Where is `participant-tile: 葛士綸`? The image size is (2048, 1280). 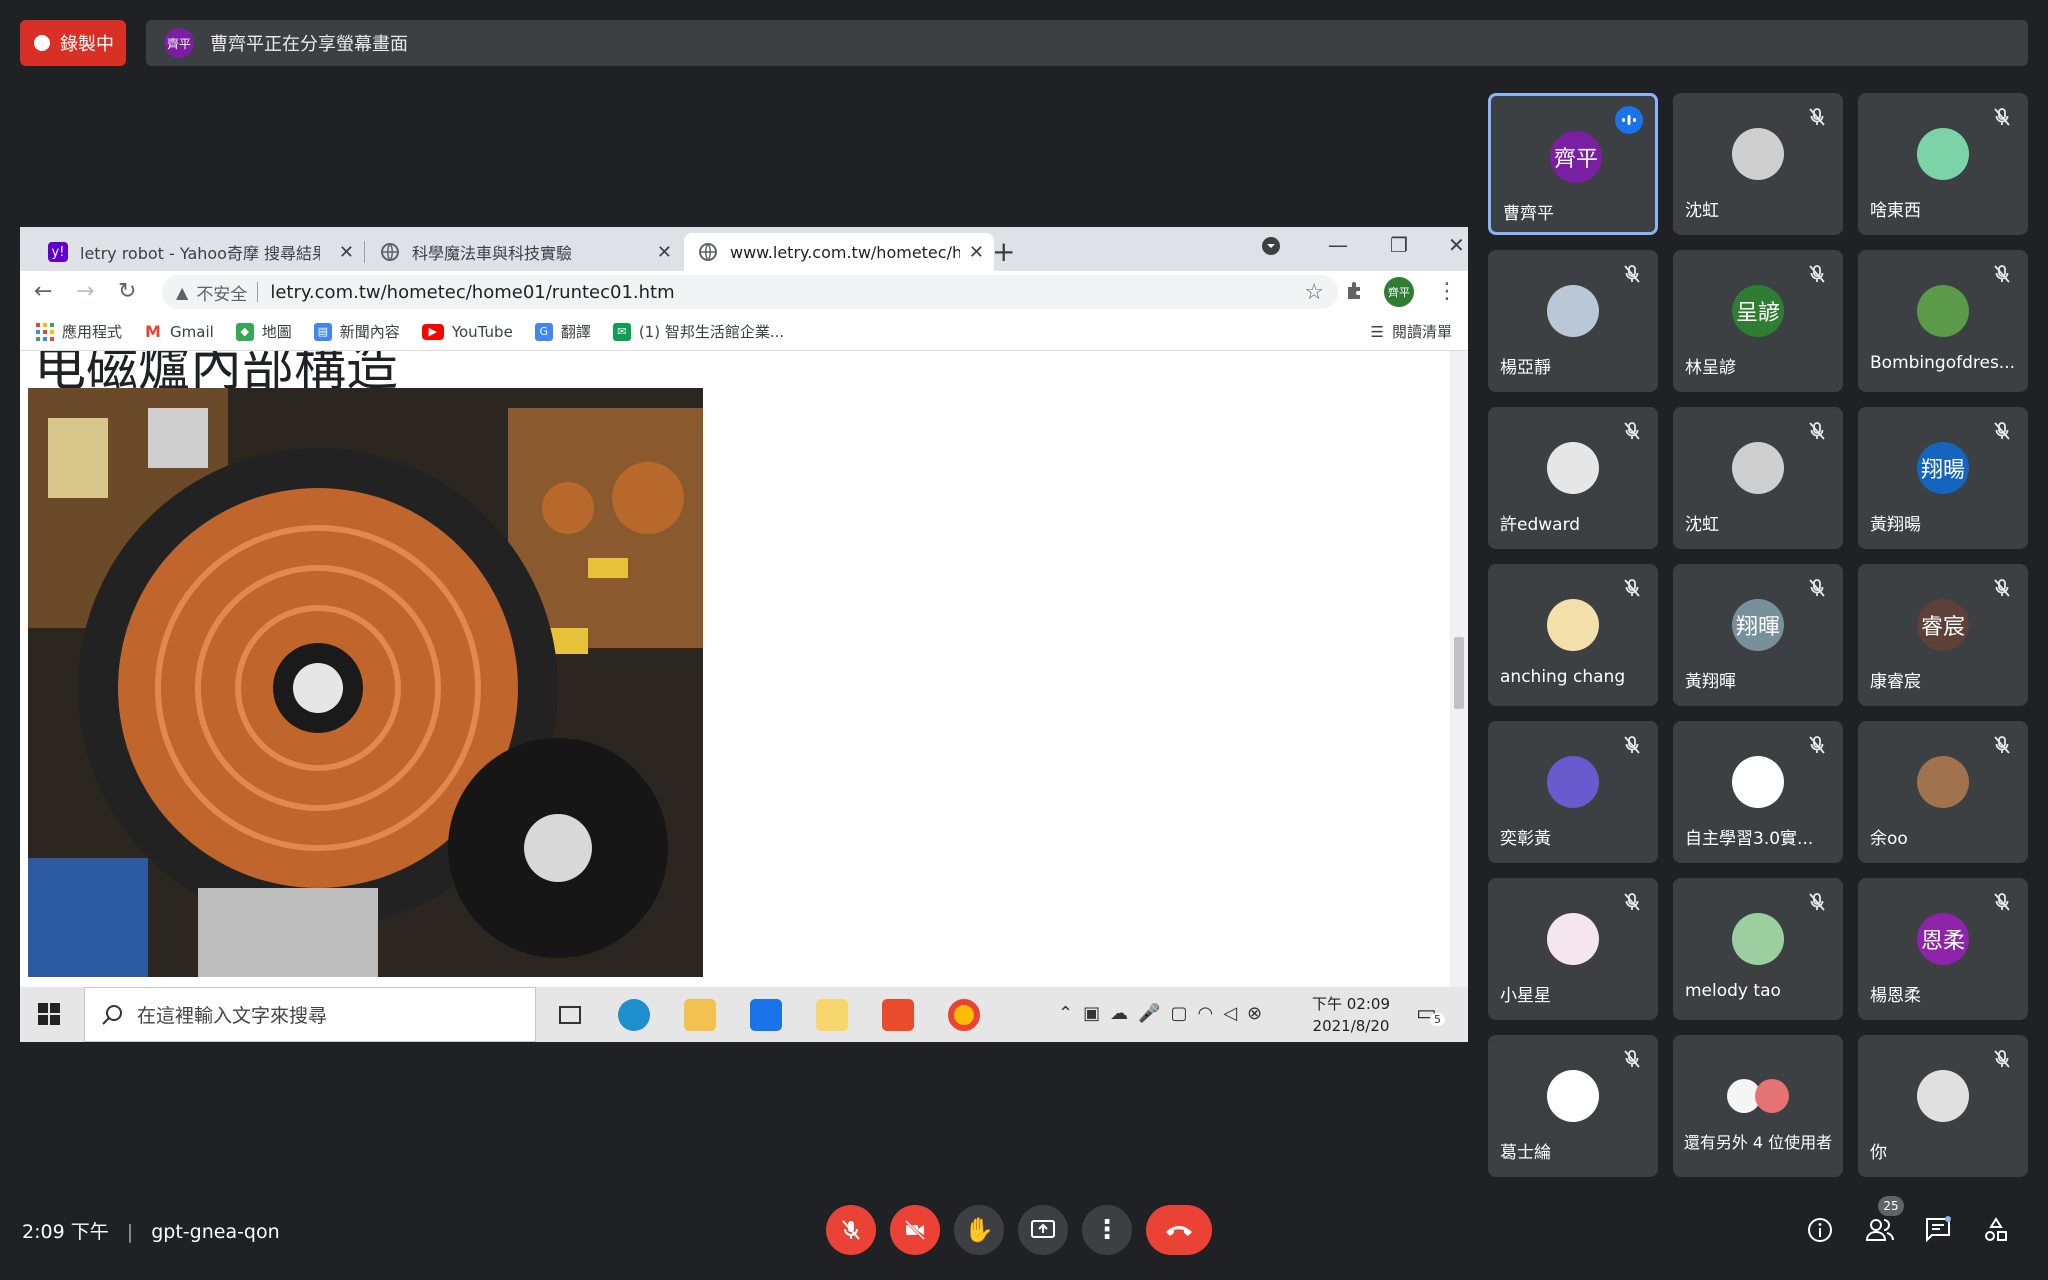
participant-tile: 葛士綸 is located at coordinates (1573, 1106).